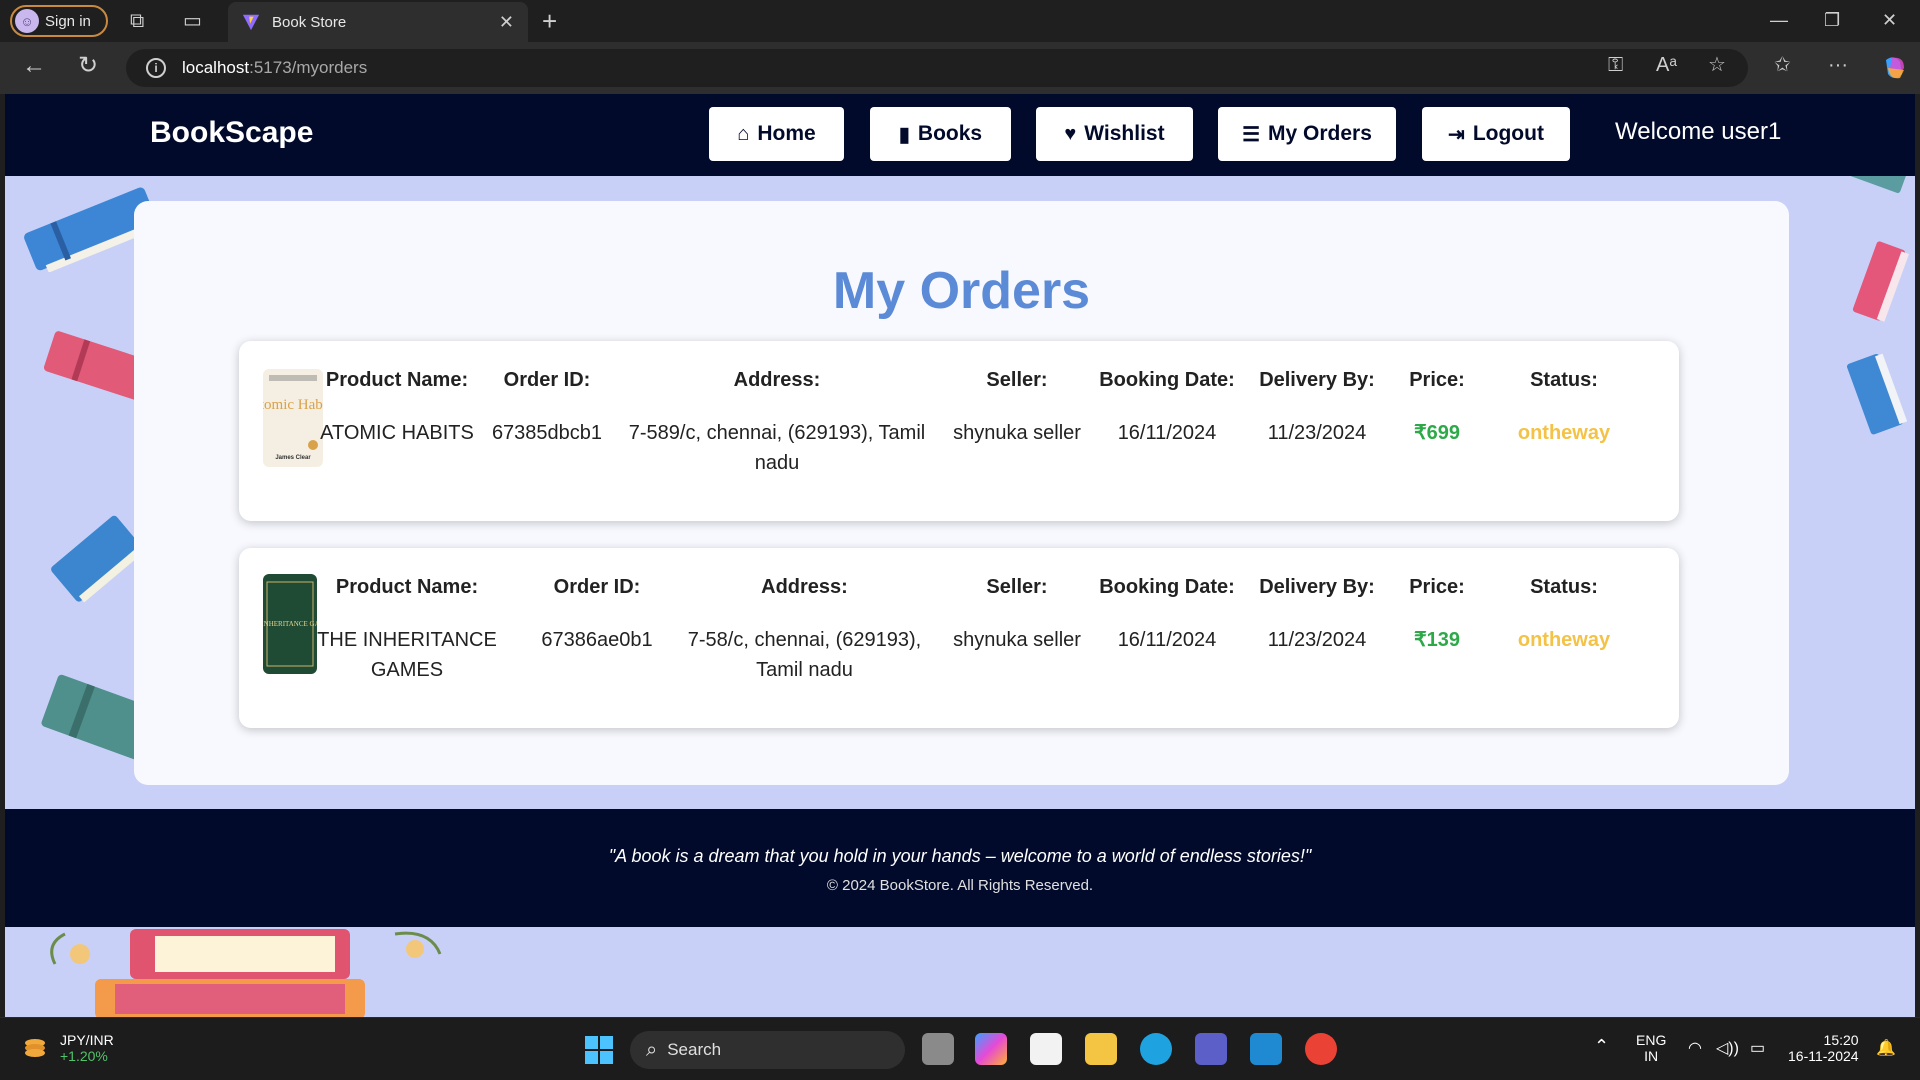 Image resolution: width=1920 pixels, height=1080 pixels. What do you see at coordinates (251, 22) in the screenshot?
I see `vite-favicon-icon` at bounding box center [251, 22].